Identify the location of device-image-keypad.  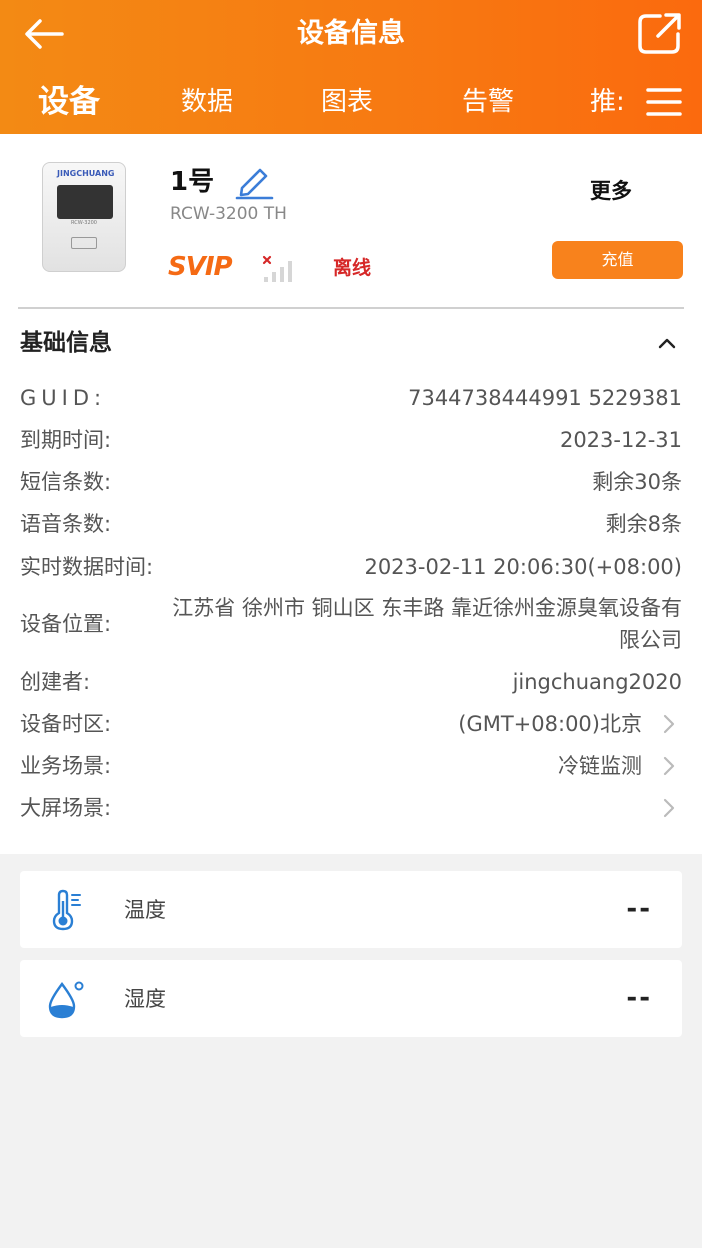
(84, 243).